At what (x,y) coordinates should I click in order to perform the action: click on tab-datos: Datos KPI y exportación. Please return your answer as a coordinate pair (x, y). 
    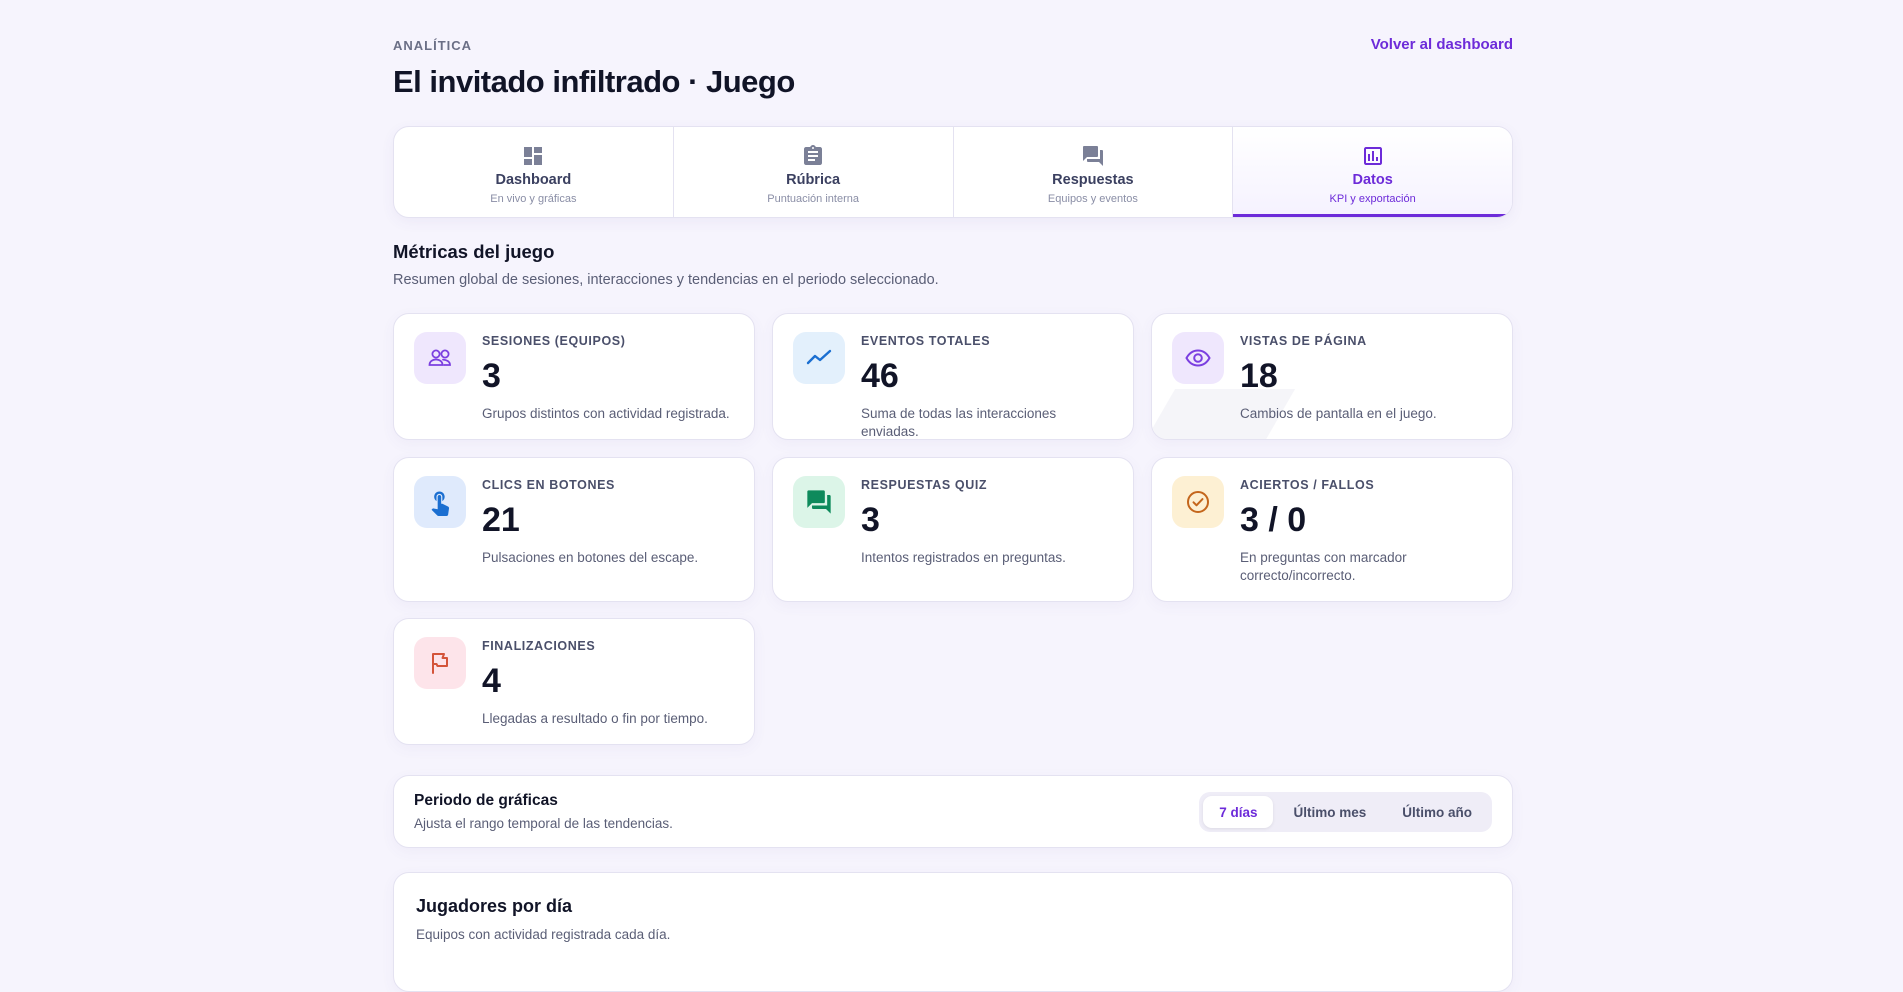
    Looking at the image, I should click on (1372, 172).